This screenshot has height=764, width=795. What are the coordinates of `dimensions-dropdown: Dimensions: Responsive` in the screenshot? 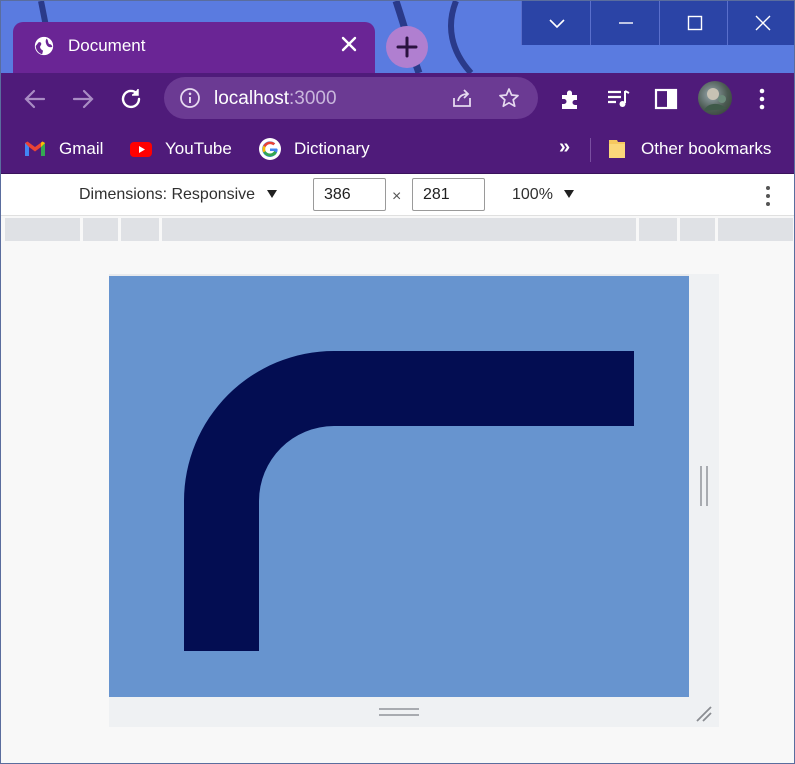 It's located at (178, 195).